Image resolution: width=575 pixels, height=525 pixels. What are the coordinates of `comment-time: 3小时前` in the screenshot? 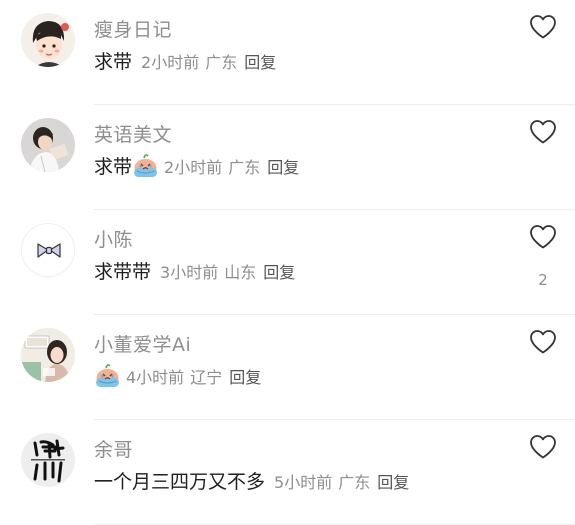 It's located at (189, 272).